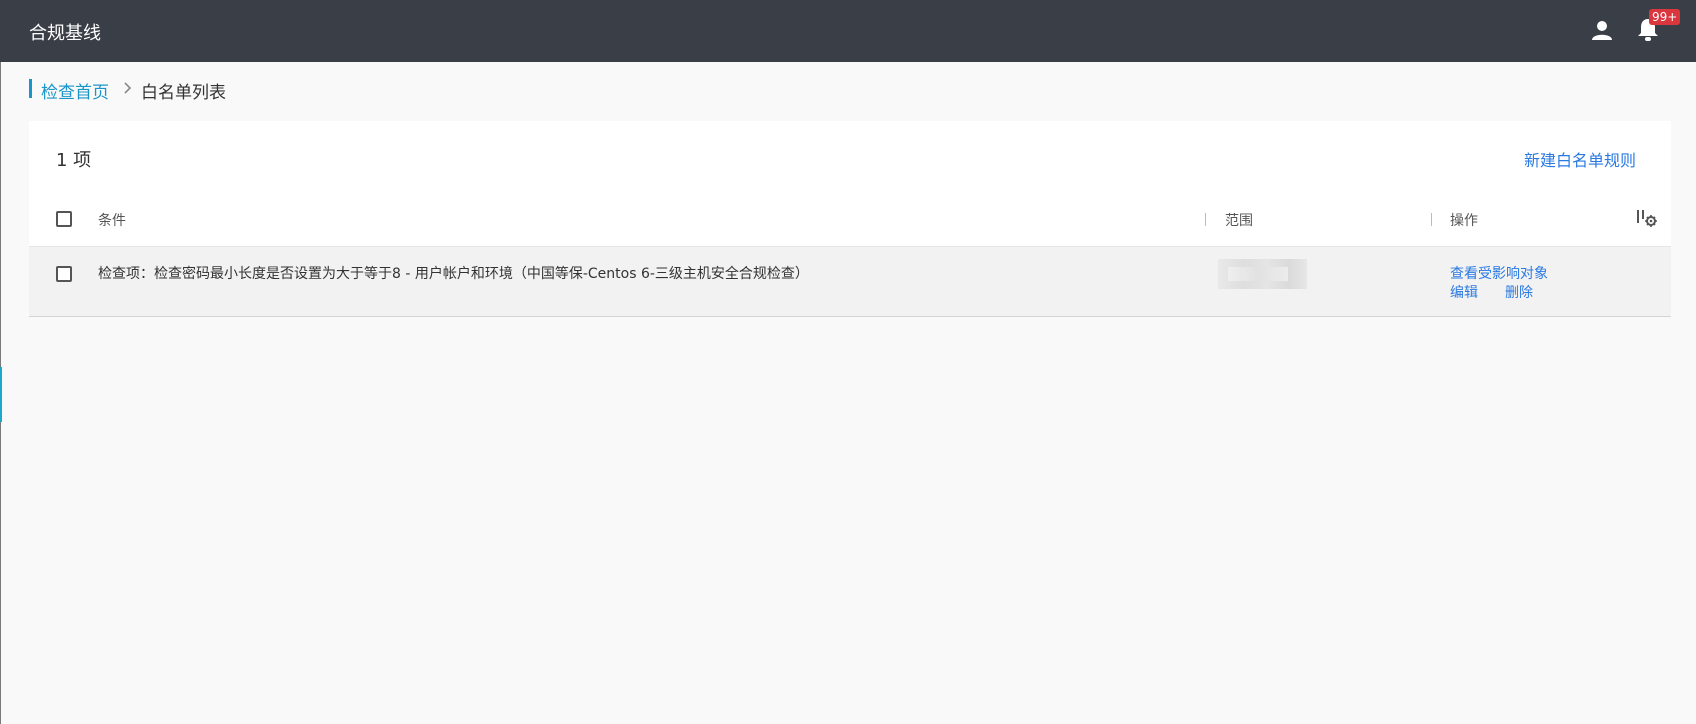  What do you see at coordinates (1, 394) in the screenshot?
I see `side-panel-handle` at bounding box center [1, 394].